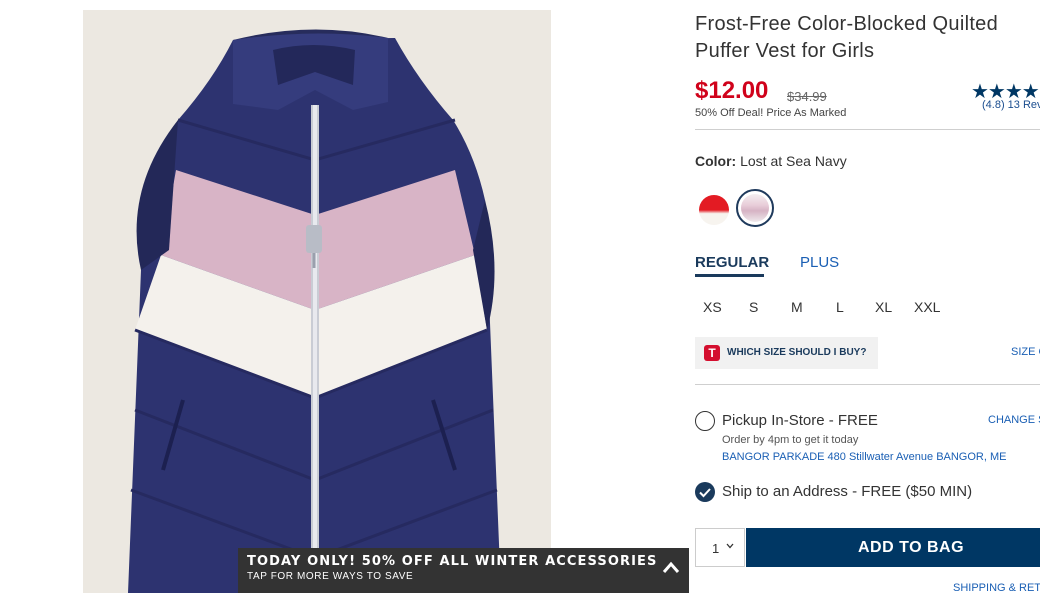 This screenshot has height=593, width=1040. Describe the element at coordinates (1025, 352) in the screenshot. I see `size-chart-link: SIZE CHART` at that location.